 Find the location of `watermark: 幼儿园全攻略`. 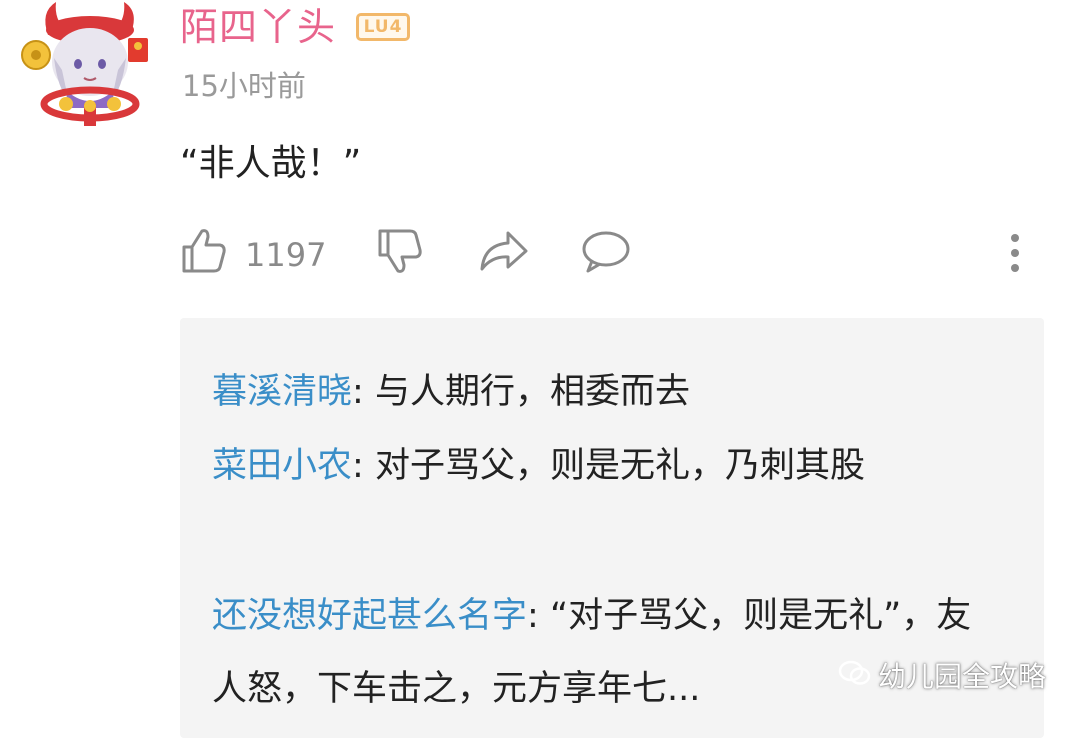

watermark: 幼儿园全攻略 is located at coordinates (942, 677).